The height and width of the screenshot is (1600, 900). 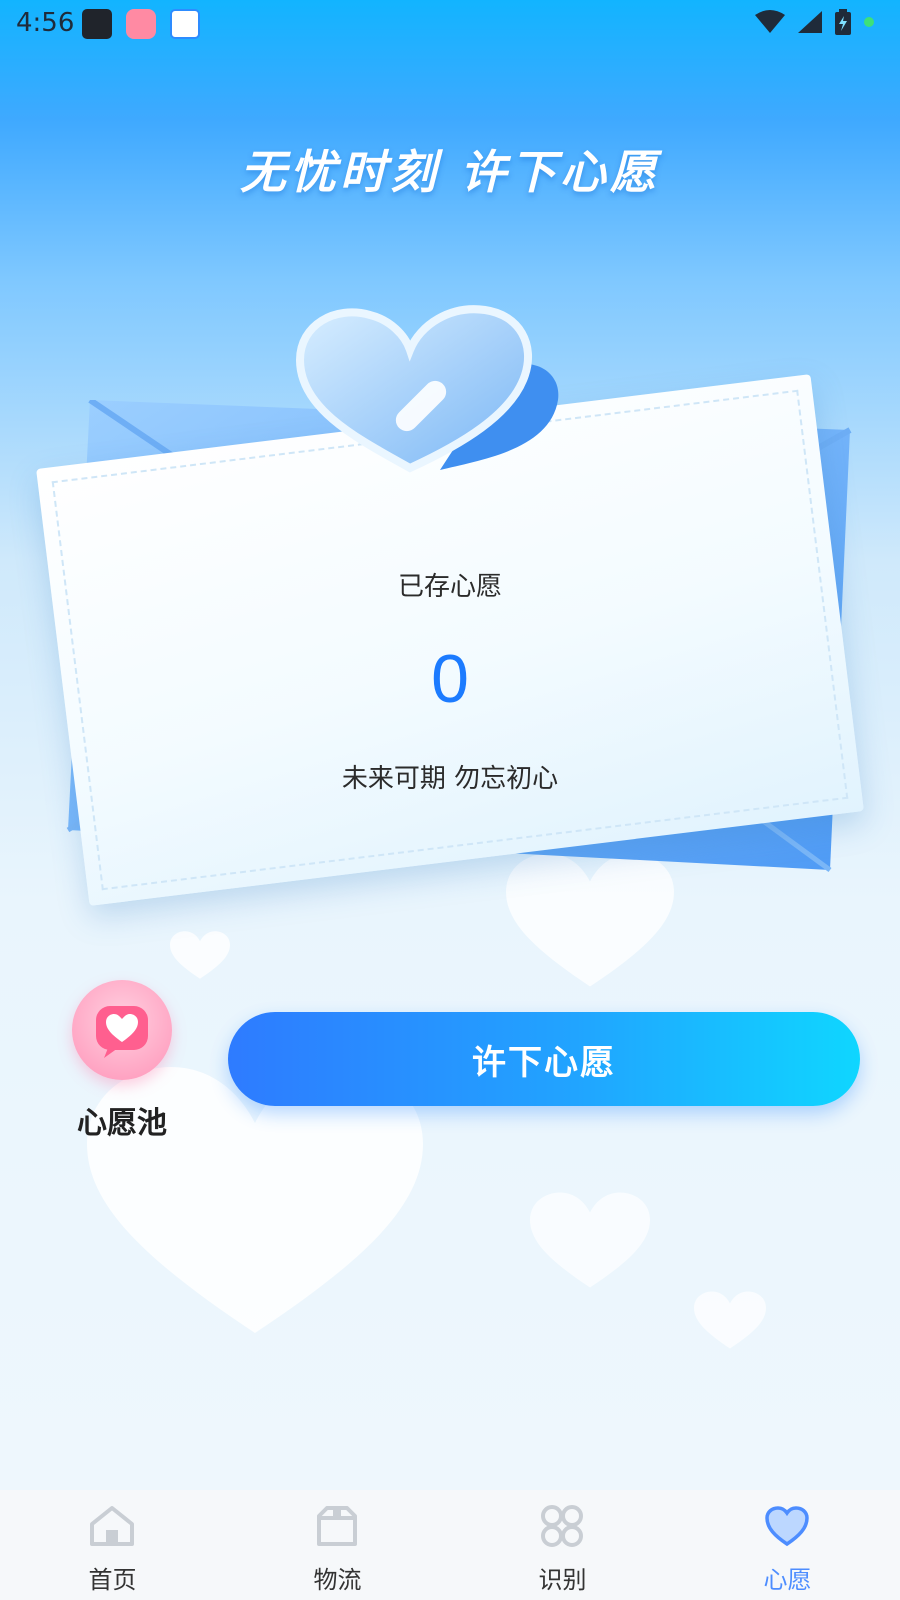 I want to click on saved-wishes-label: 已存心愿, so click(x=449, y=587).